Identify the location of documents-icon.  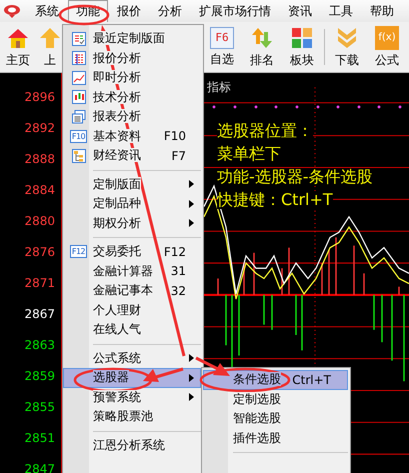
(79, 117).